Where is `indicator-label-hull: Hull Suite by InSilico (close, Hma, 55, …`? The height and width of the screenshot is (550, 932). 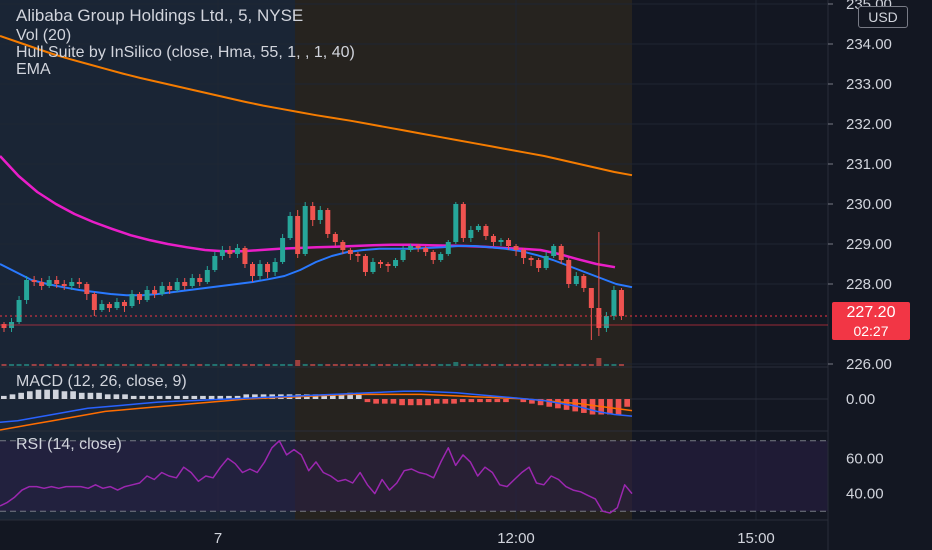
indicator-label-hull: Hull Suite by InSilico (close, Hma, 55, … is located at coordinates (185, 52).